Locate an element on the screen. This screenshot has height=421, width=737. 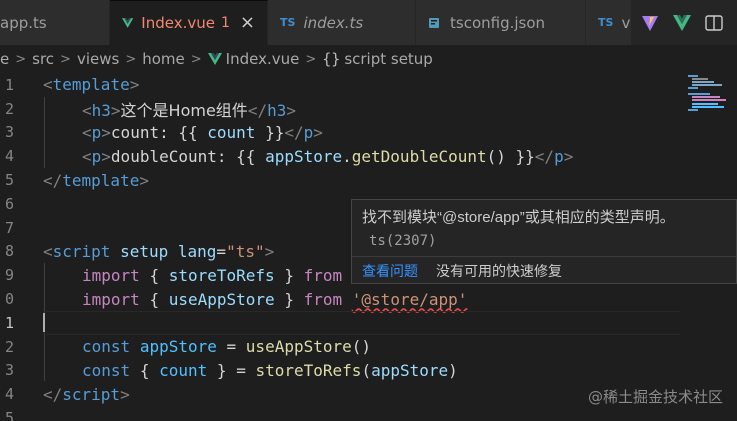
line-number: 7 is located at coordinates (9, 227).